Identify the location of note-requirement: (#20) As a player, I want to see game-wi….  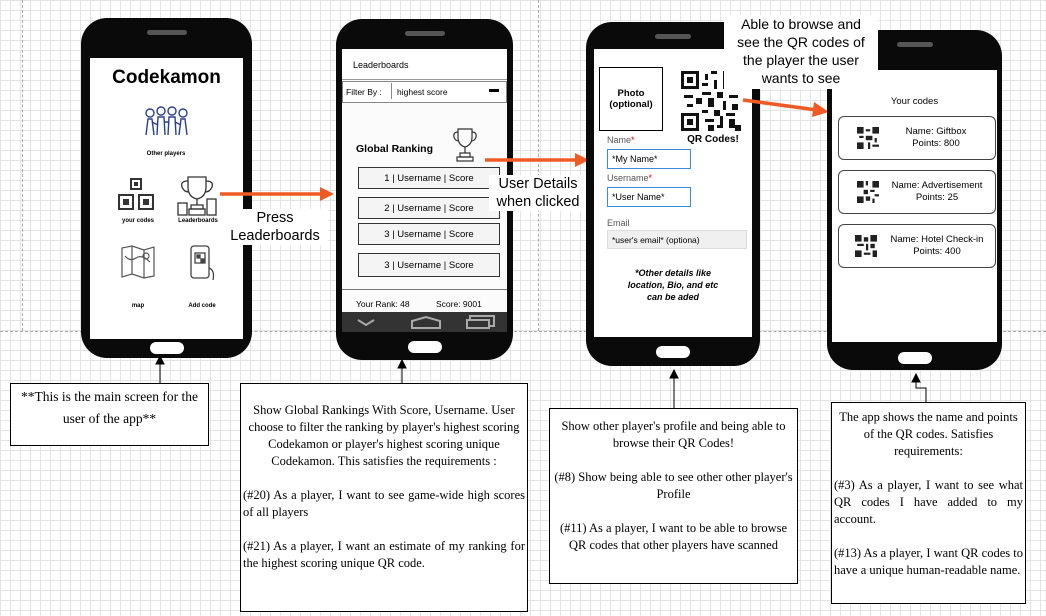
(384, 503).